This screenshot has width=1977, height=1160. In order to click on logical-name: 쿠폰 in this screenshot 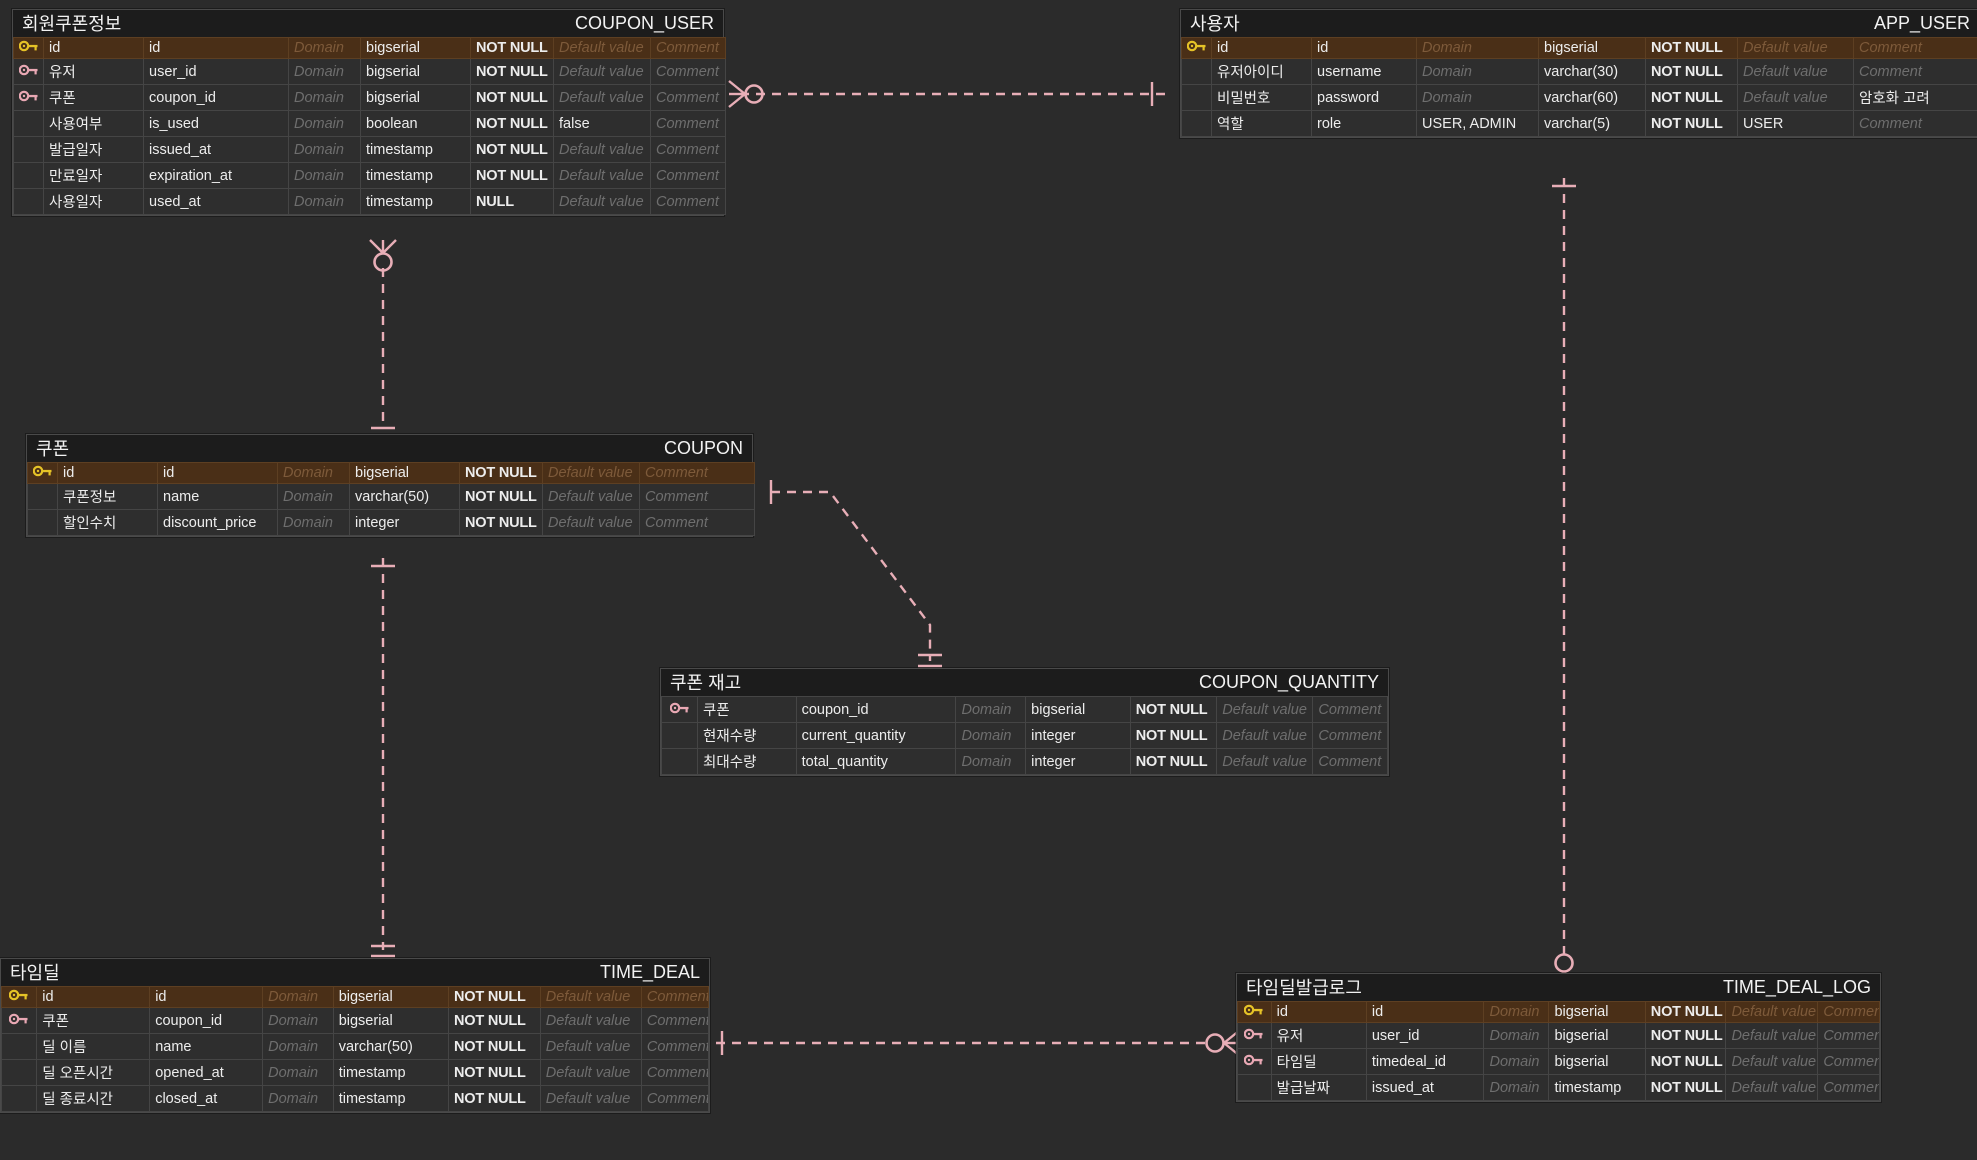, I will do `click(93, 97)`.